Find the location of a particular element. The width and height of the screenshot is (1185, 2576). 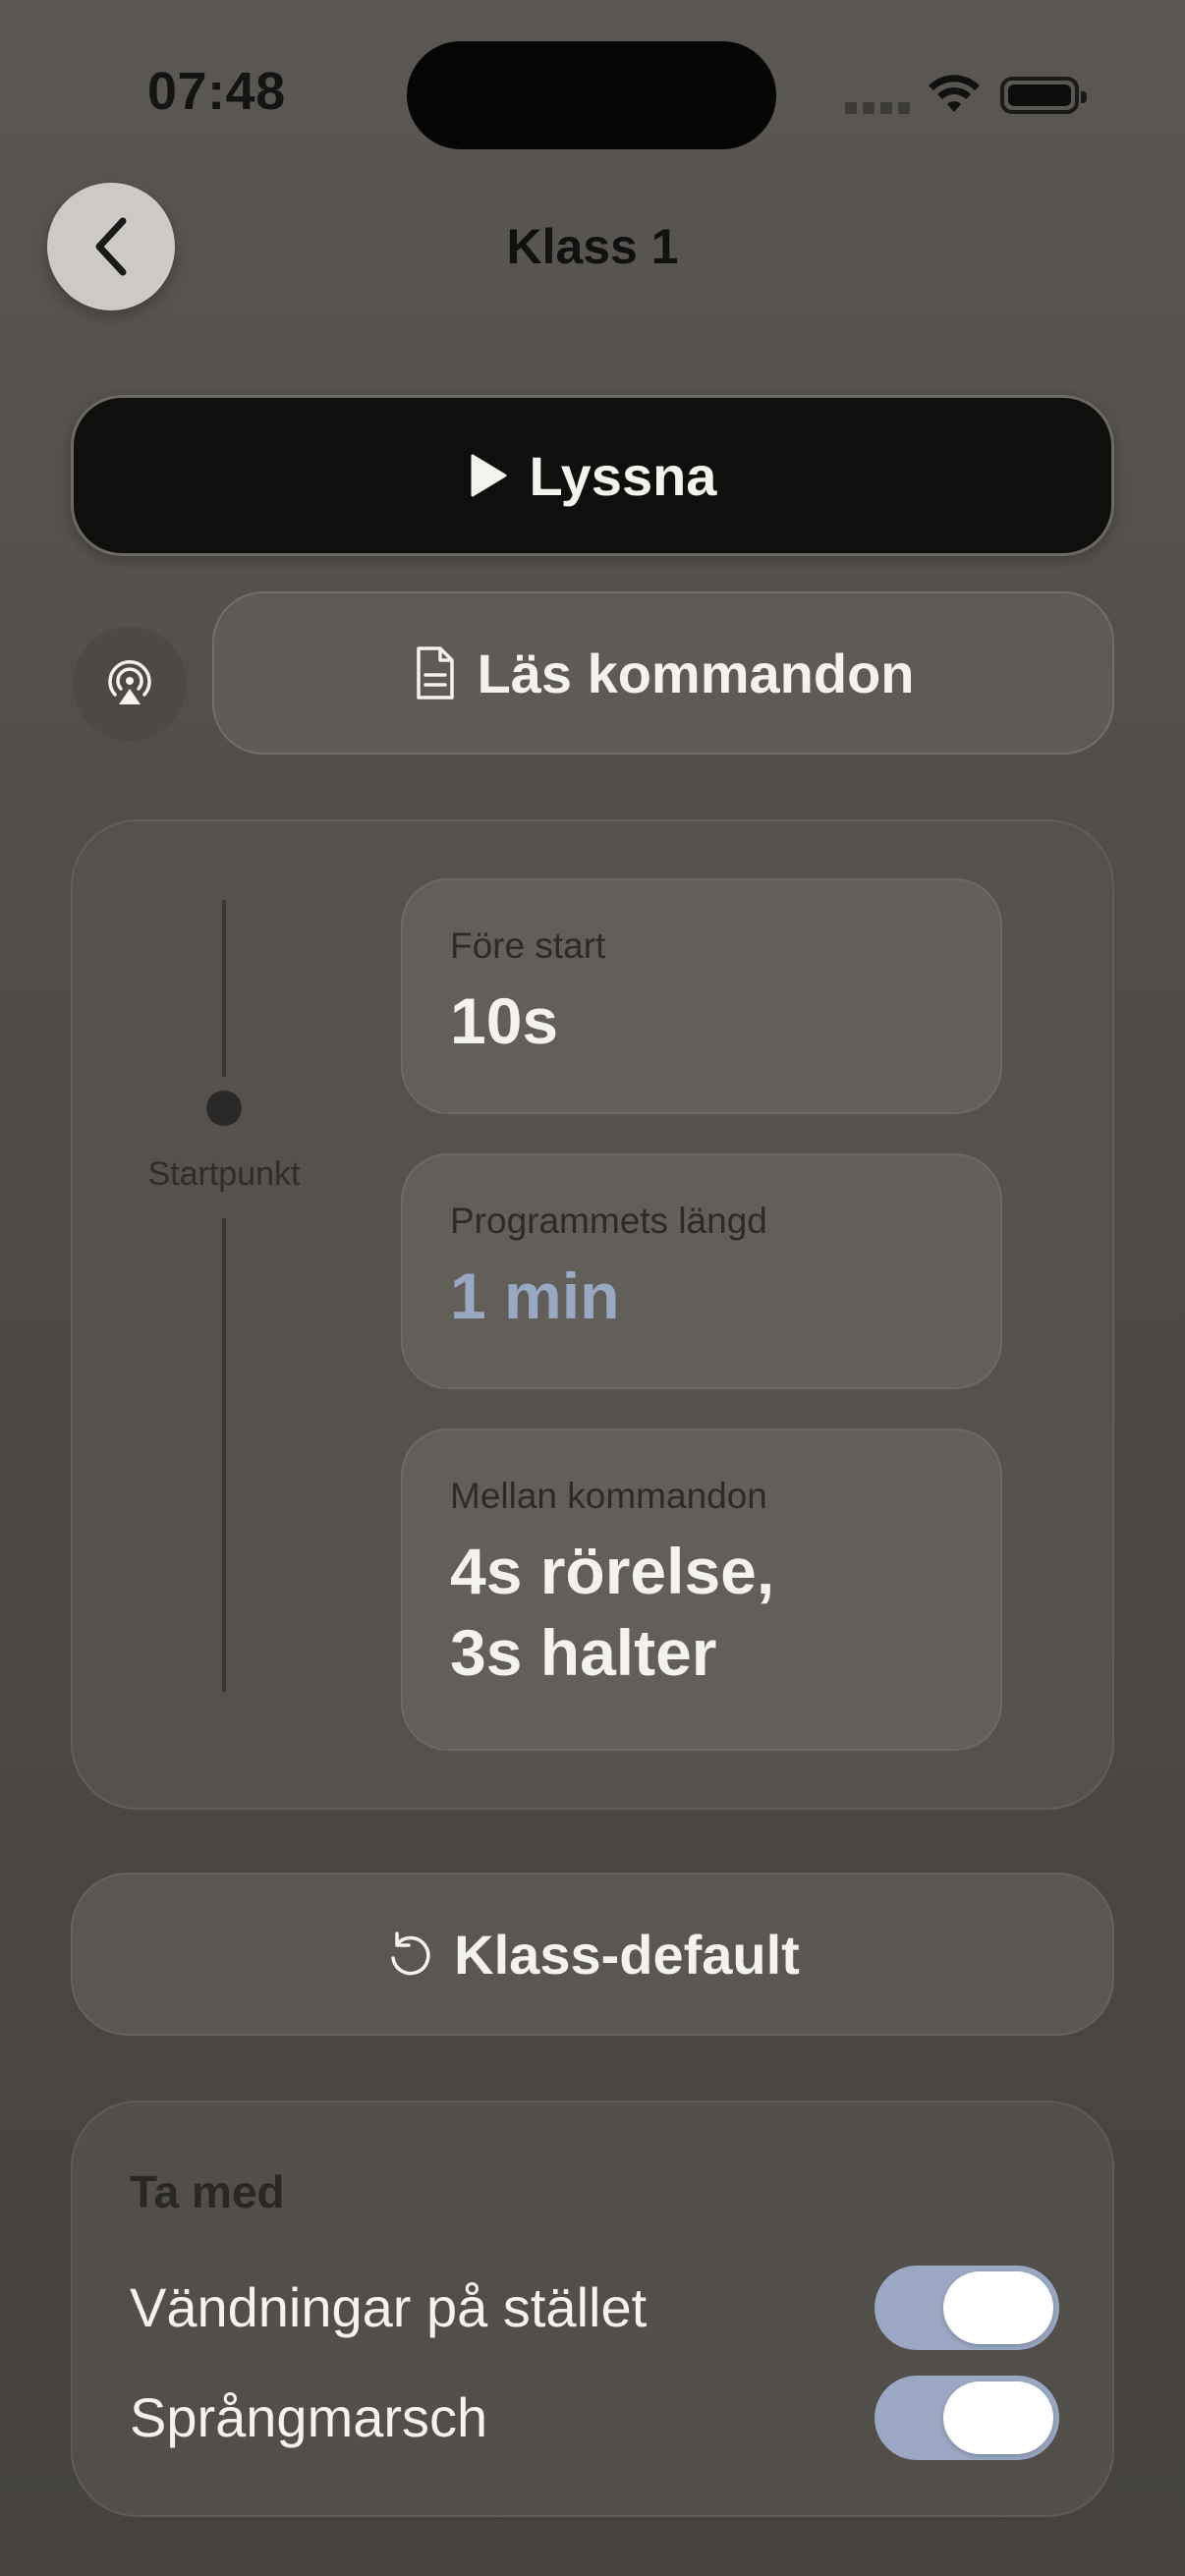

wifi-icon is located at coordinates (955, 93).